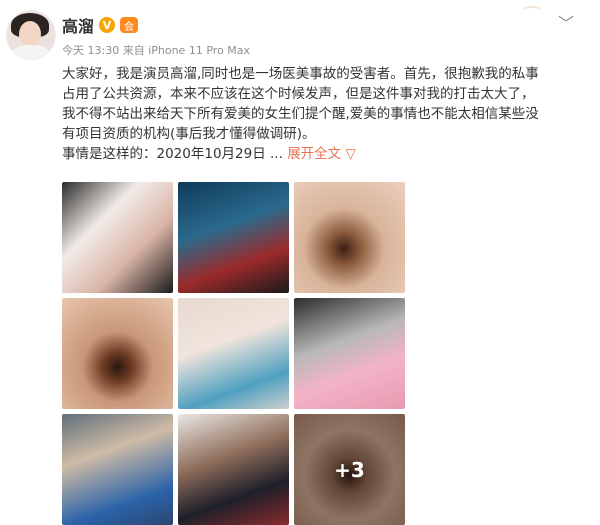 The image size is (600, 525). I want to click on author-row: 高溜 V 会, so click(100, 25).